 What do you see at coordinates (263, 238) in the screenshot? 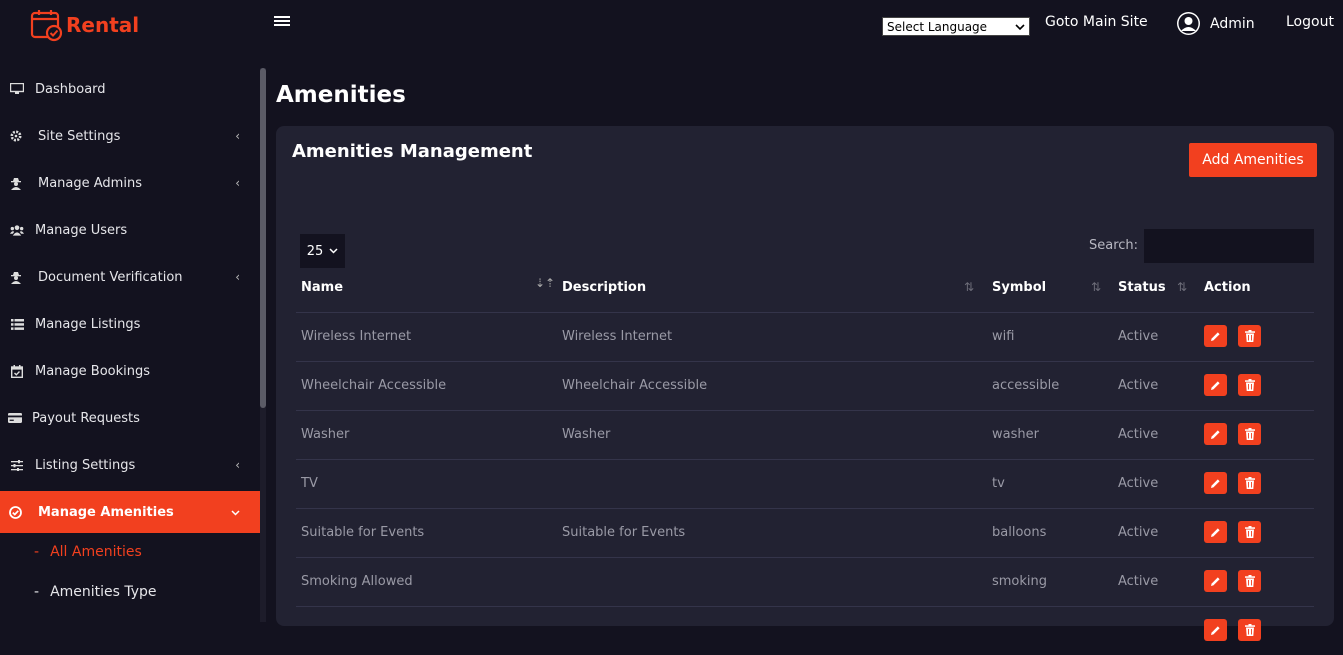
I see `scrollbar-thumb` at bounding box center [263, 238].